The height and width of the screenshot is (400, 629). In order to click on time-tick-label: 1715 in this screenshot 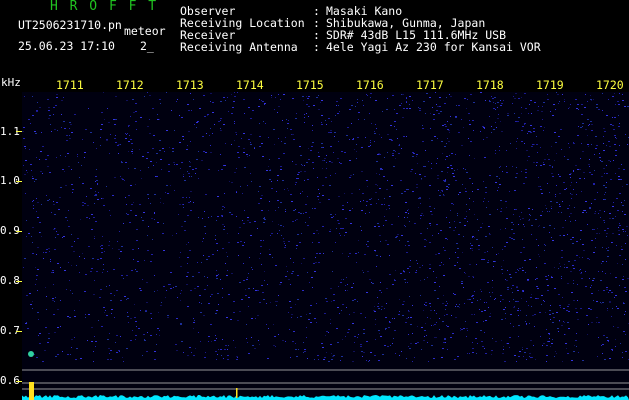, I will do `click(310, 85)`.